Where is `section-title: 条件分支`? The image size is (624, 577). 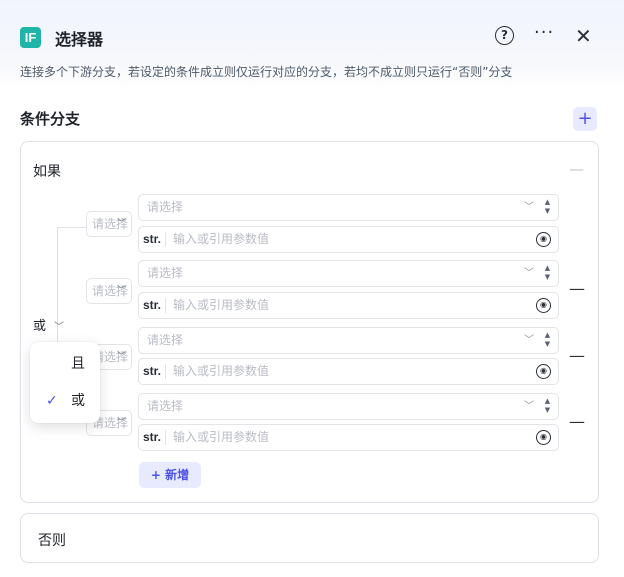 section-title: 条件分支 is located at coordinates (50, 119).